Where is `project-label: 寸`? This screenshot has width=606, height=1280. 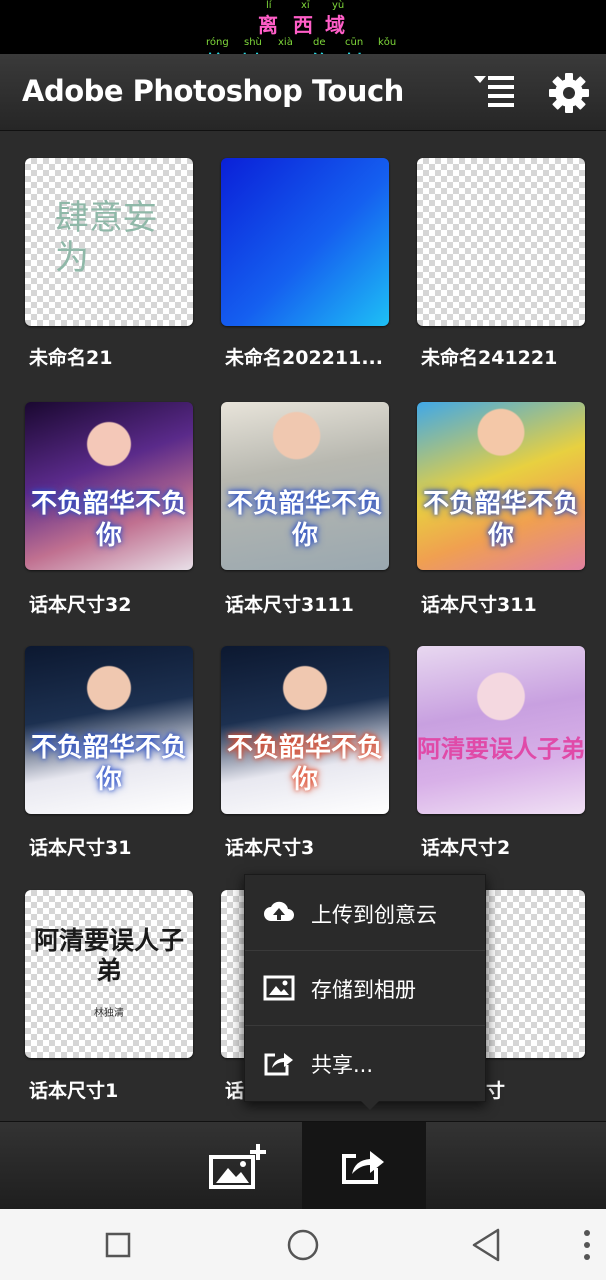
project-label: 寸 is located at coordinates (496, 1091).